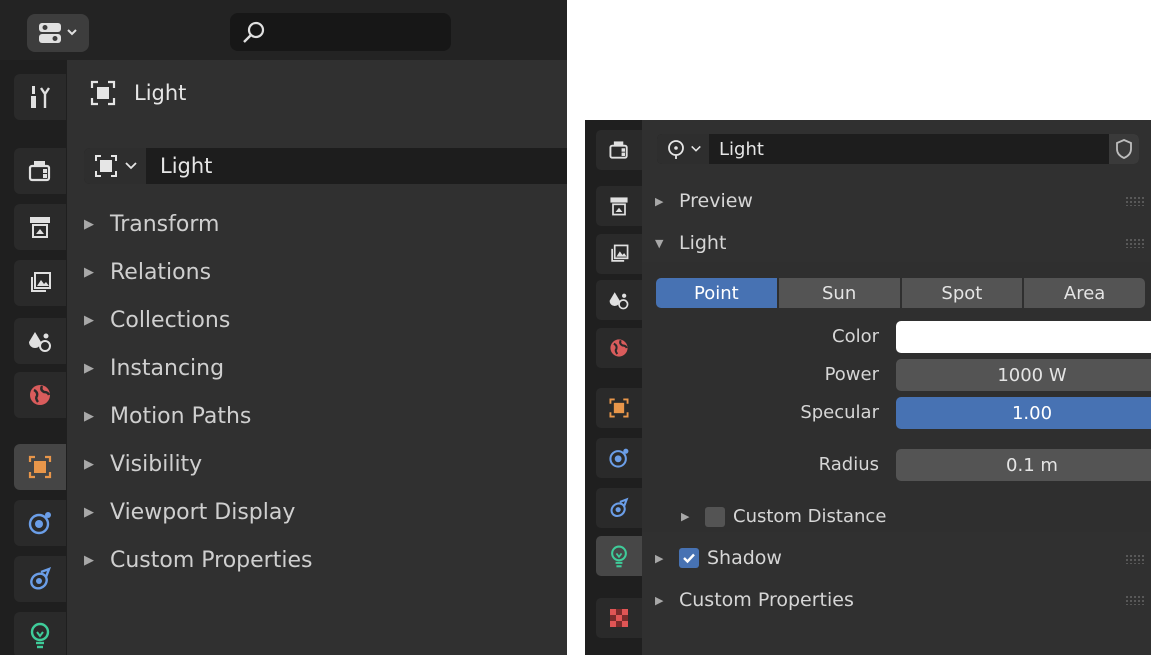  What do you see at coordinates (167, 416) in the screenshot?
I see `panel-motion-paths: ▶ Motion Paths` at bounding box center [167, 416].